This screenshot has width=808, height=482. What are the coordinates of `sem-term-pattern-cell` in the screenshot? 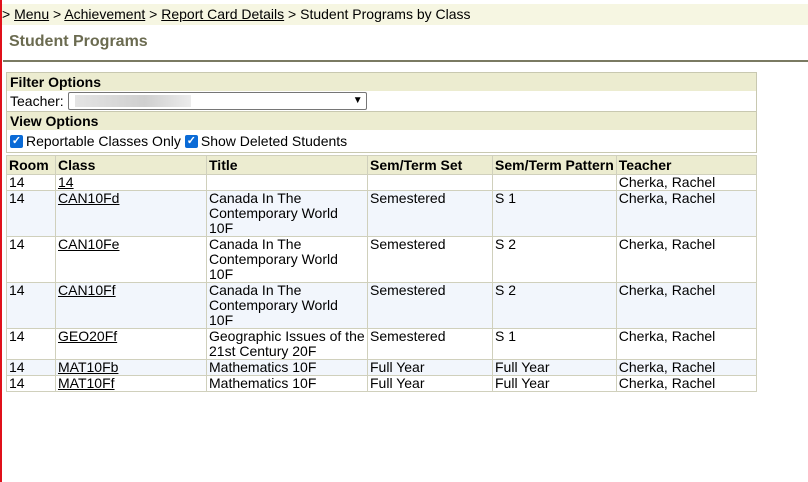 It's located at (554, 182).